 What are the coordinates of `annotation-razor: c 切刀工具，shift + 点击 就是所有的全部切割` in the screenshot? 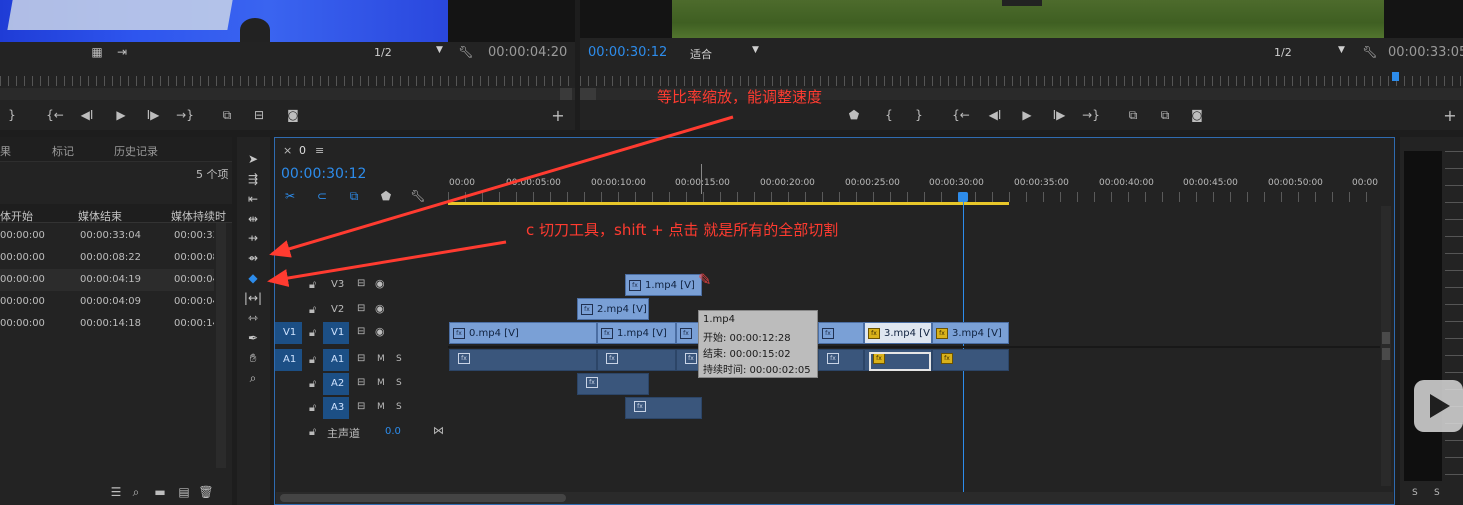 It's located at (682, 230).